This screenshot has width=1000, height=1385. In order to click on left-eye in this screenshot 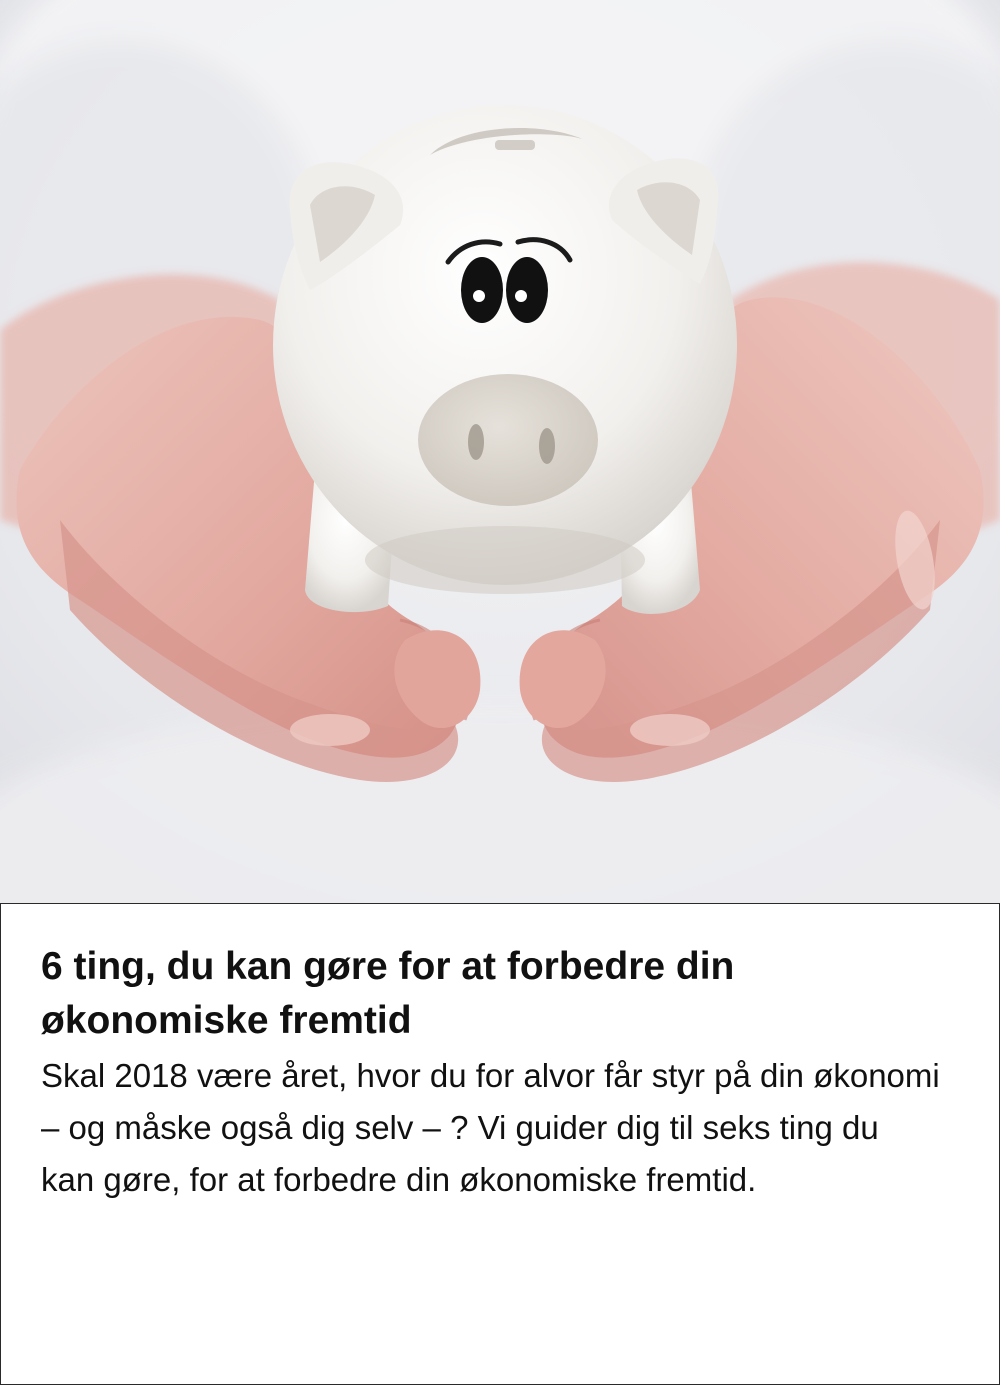, I will do `click(482, 290)`.